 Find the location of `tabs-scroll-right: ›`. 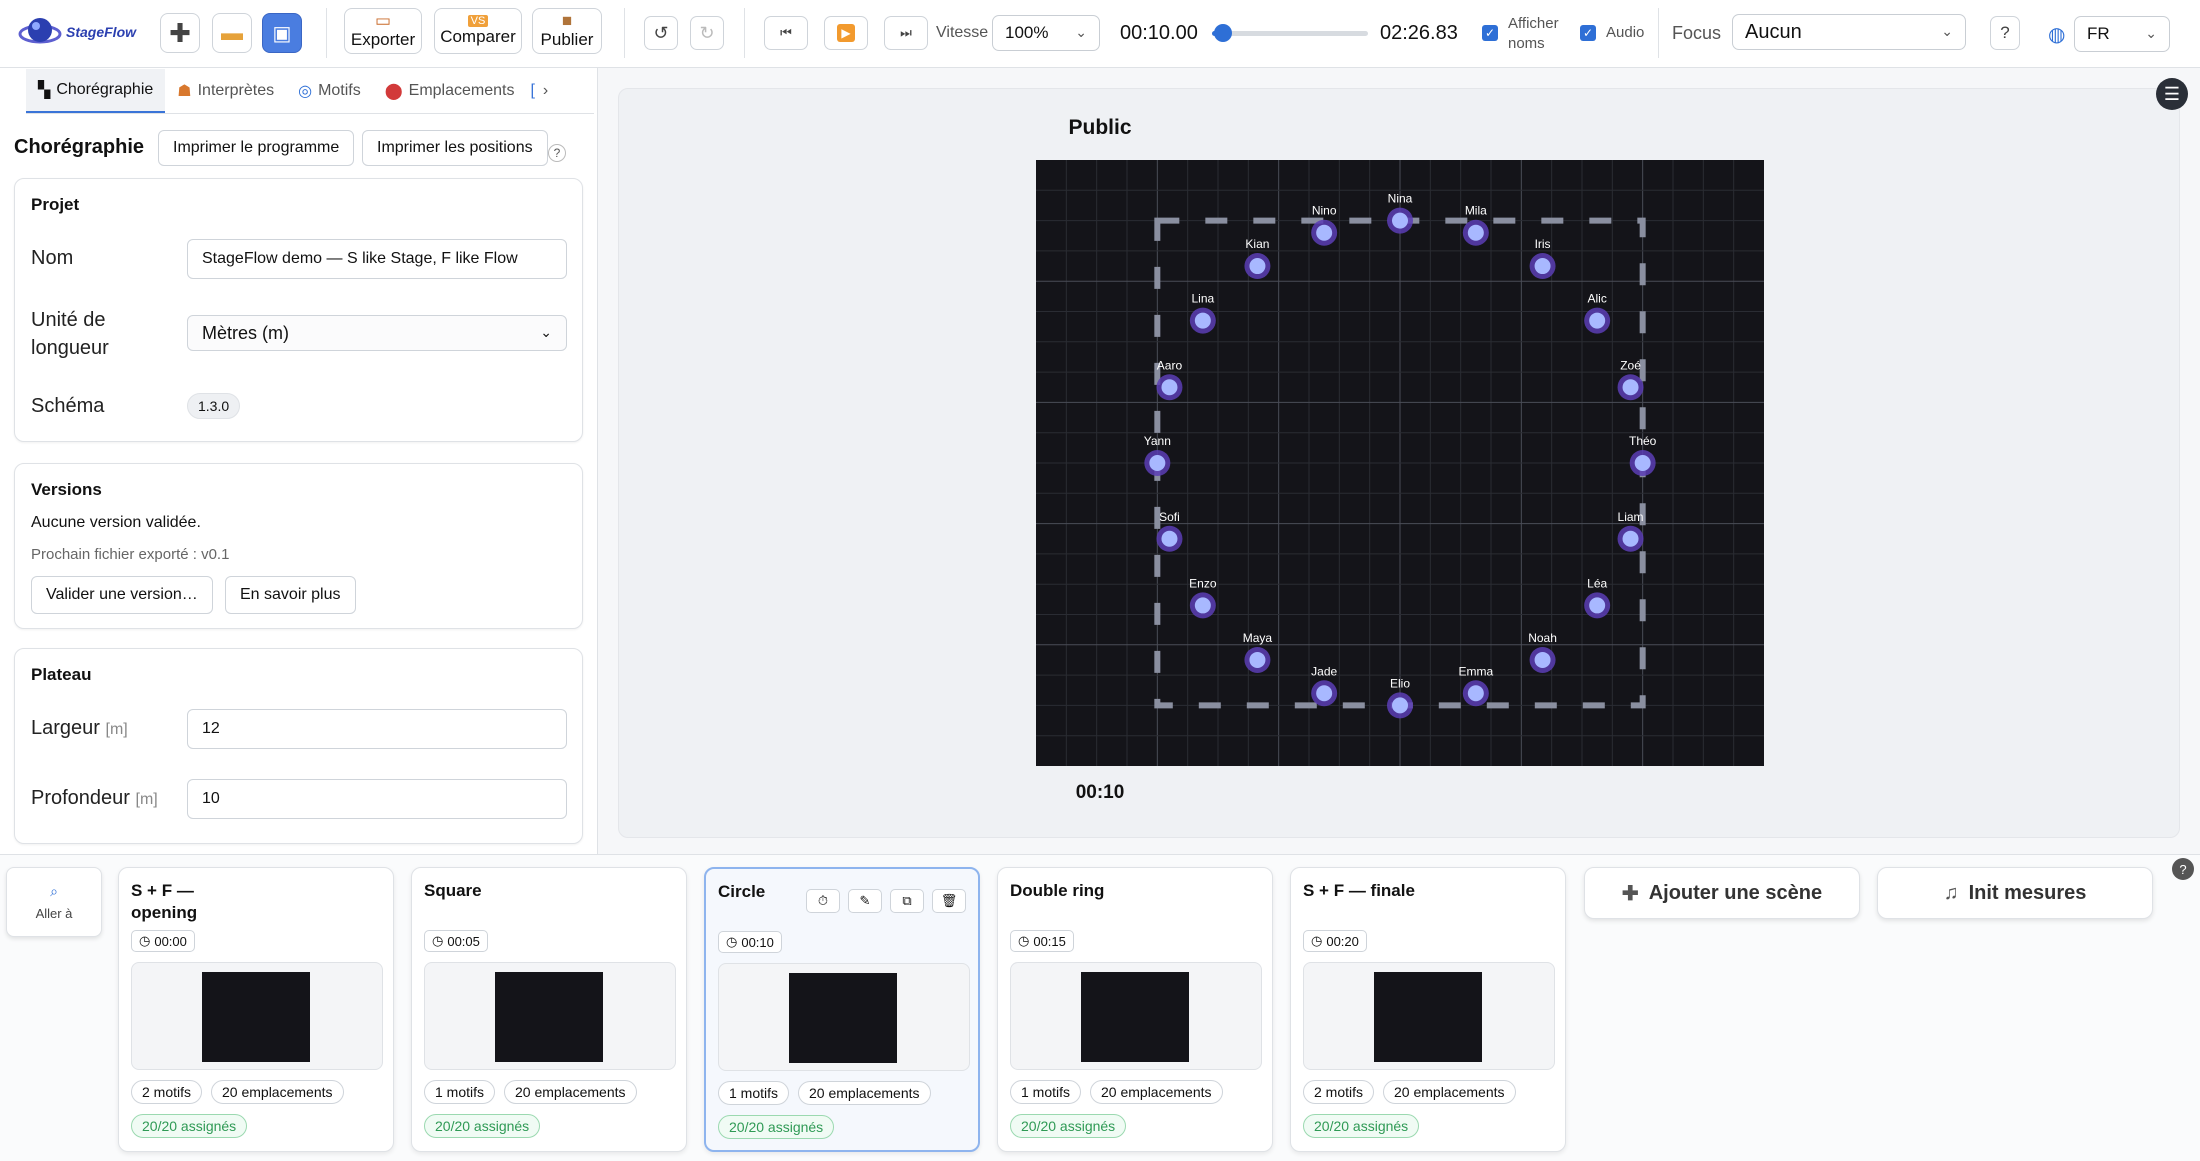

tabs-scroll-right: › is located at coordinates (545, 91).